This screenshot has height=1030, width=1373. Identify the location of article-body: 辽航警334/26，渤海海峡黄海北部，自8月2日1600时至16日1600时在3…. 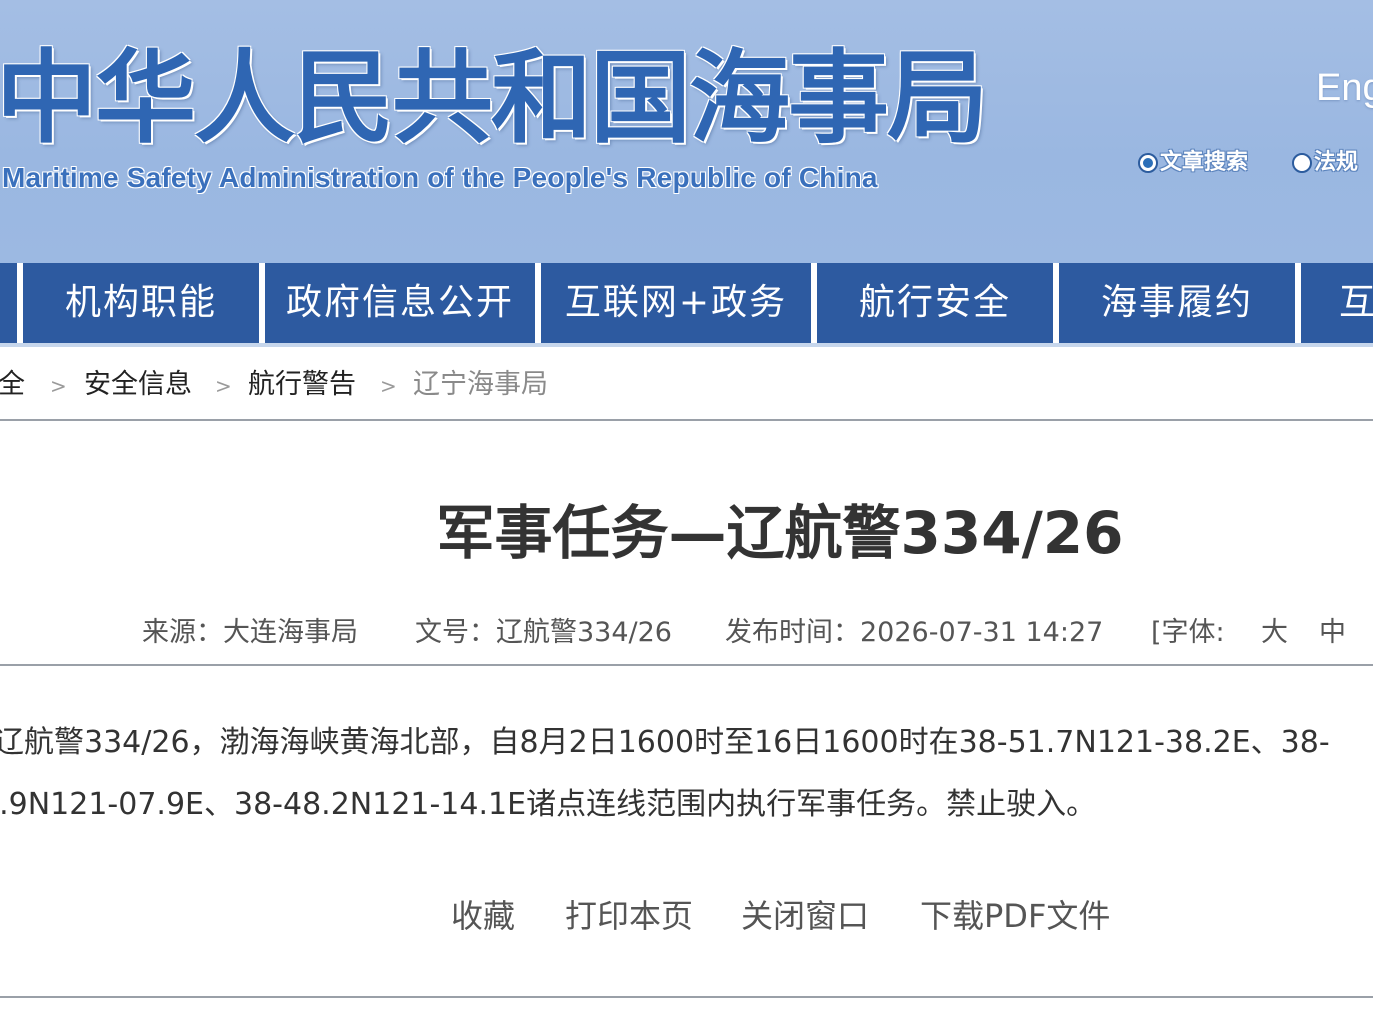
(686, 774).